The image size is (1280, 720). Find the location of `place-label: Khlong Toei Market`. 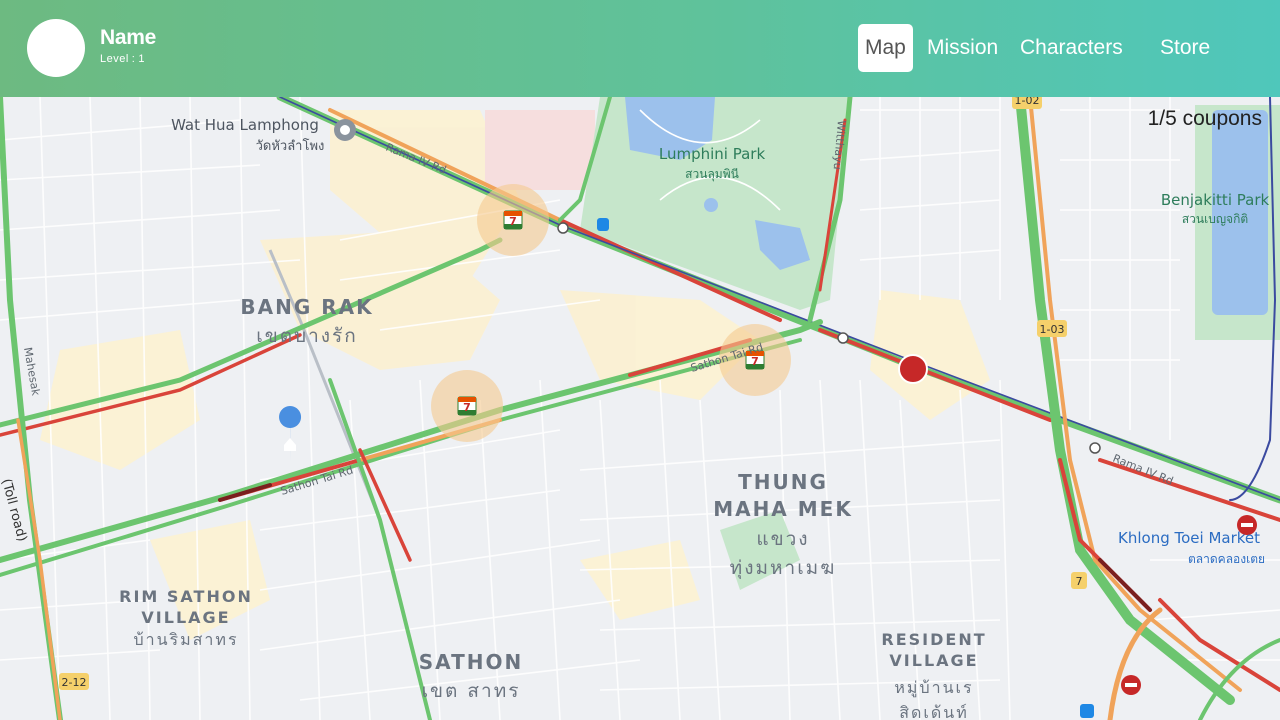

place-label: Khlong Toei Market is located at coordinates (1189, 538).